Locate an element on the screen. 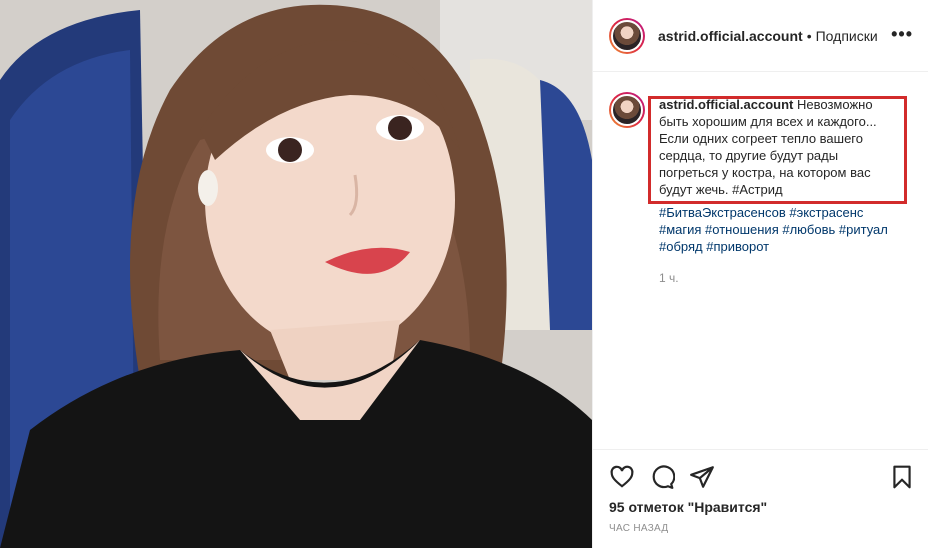  action-bar: 95 отметок "Нравится" ЧАС НАЗАД is located at coordinates (760, 498).